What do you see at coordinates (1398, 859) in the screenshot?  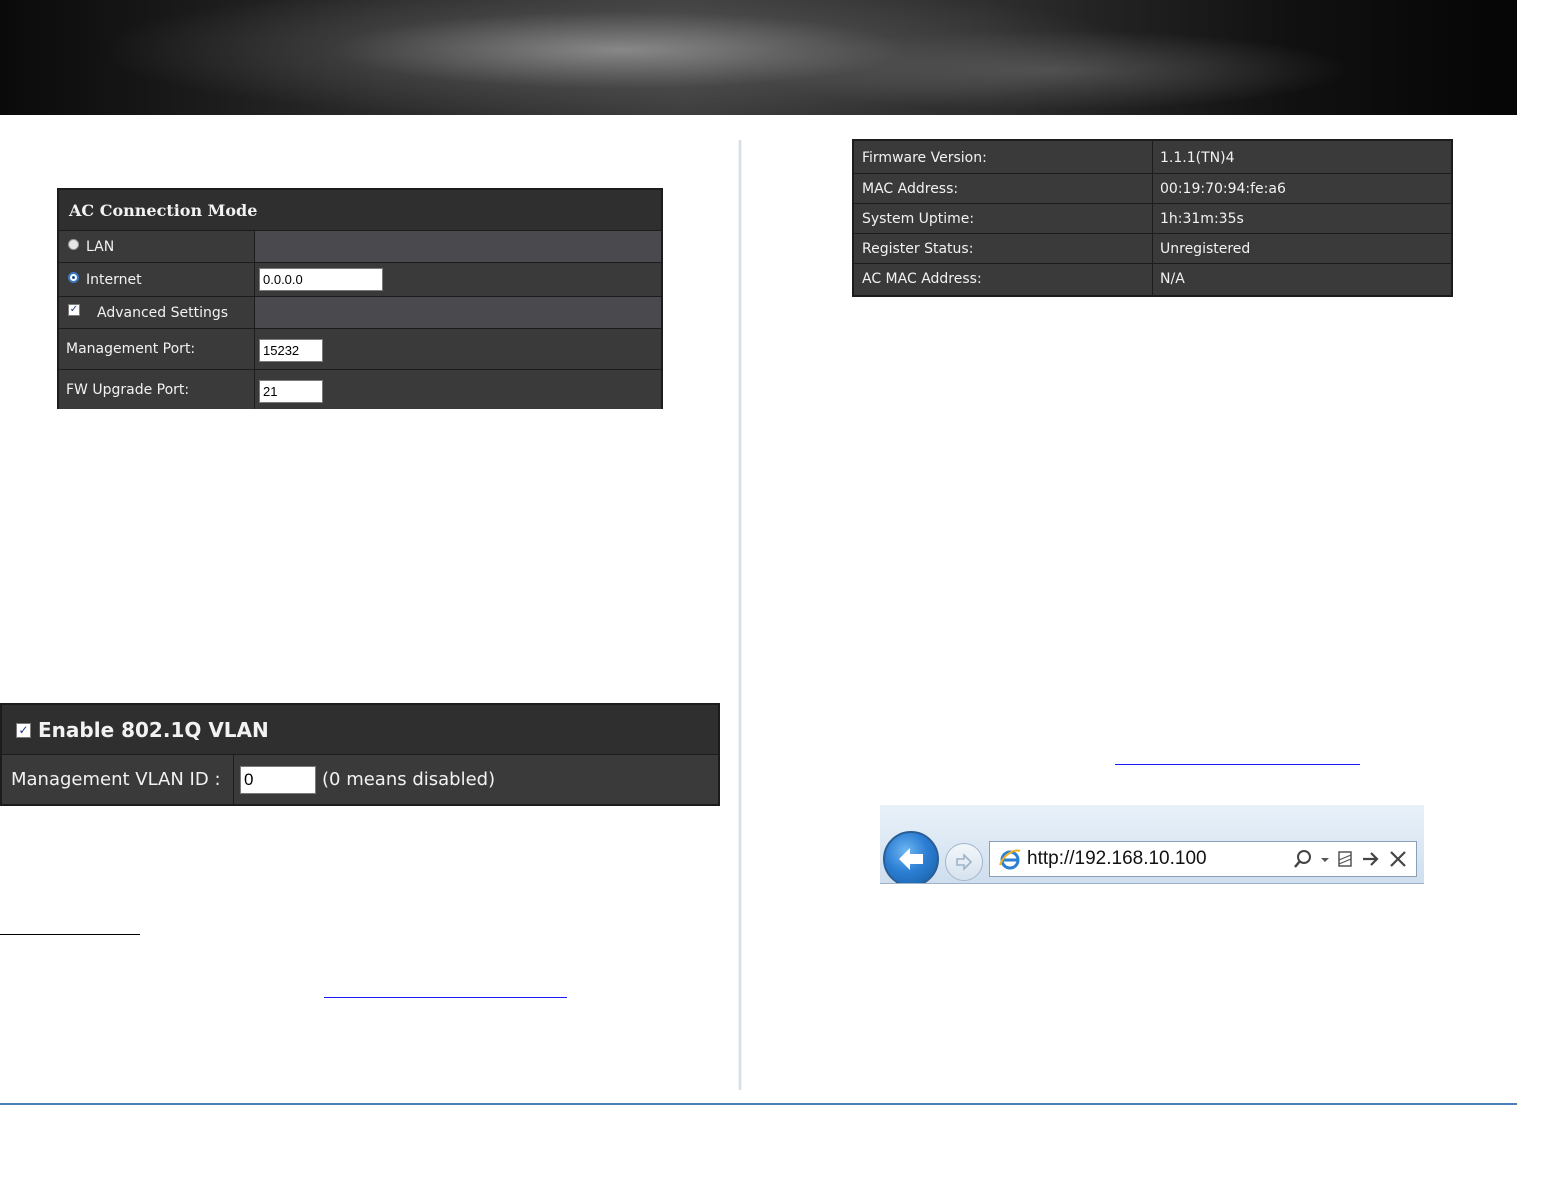 I see `close-icon` at bounding box center [1398, 859].